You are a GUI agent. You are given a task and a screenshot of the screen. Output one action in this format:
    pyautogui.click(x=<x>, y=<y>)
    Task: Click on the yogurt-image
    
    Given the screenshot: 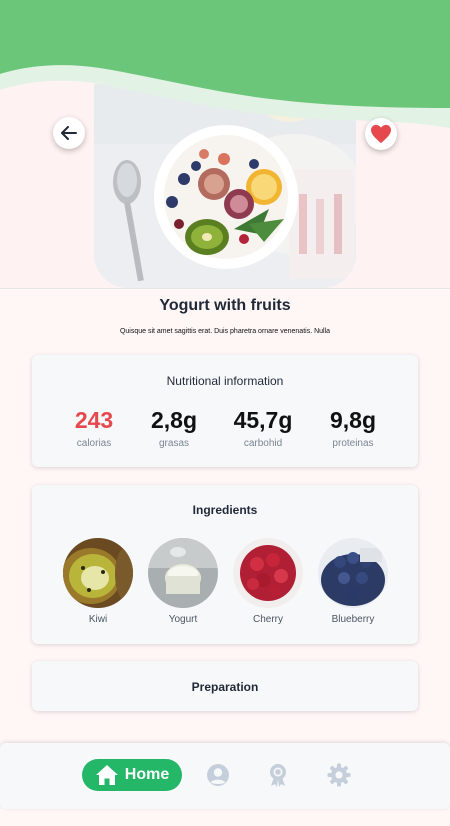 What is the action you would take?
    pyautogui.click(x=183, y=573)
    